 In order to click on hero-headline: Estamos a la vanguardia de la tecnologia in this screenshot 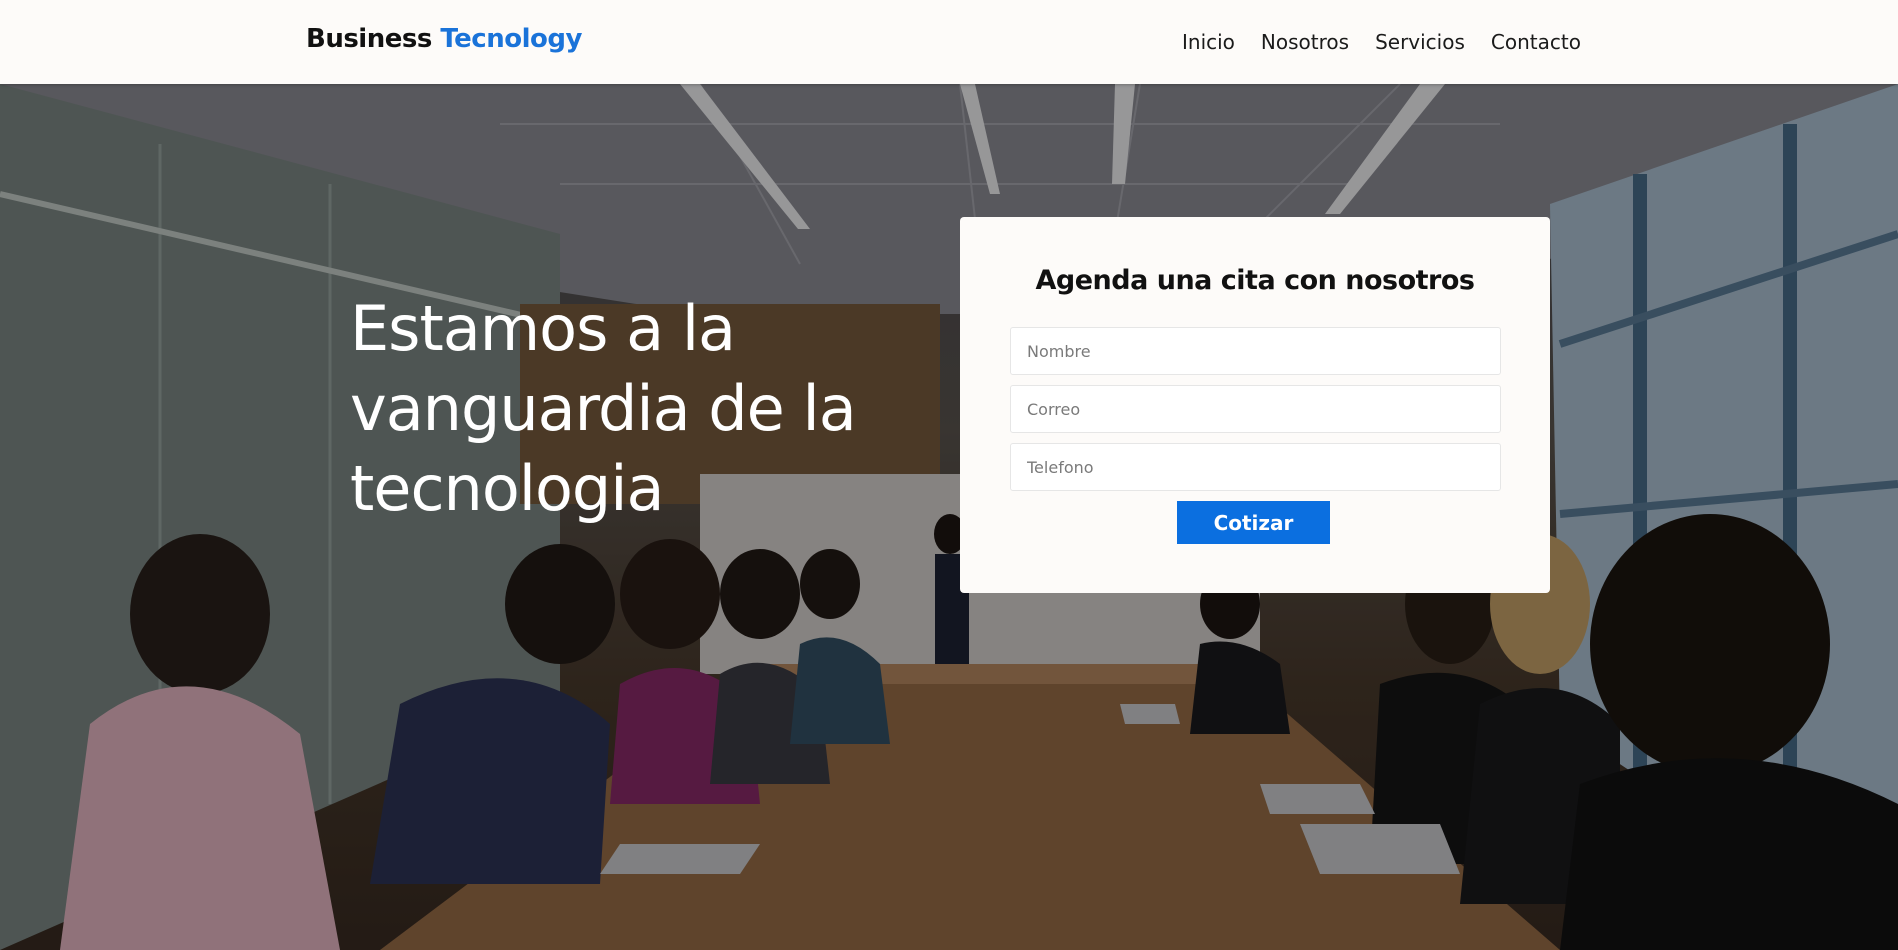, I will do `click(603, 408)`.